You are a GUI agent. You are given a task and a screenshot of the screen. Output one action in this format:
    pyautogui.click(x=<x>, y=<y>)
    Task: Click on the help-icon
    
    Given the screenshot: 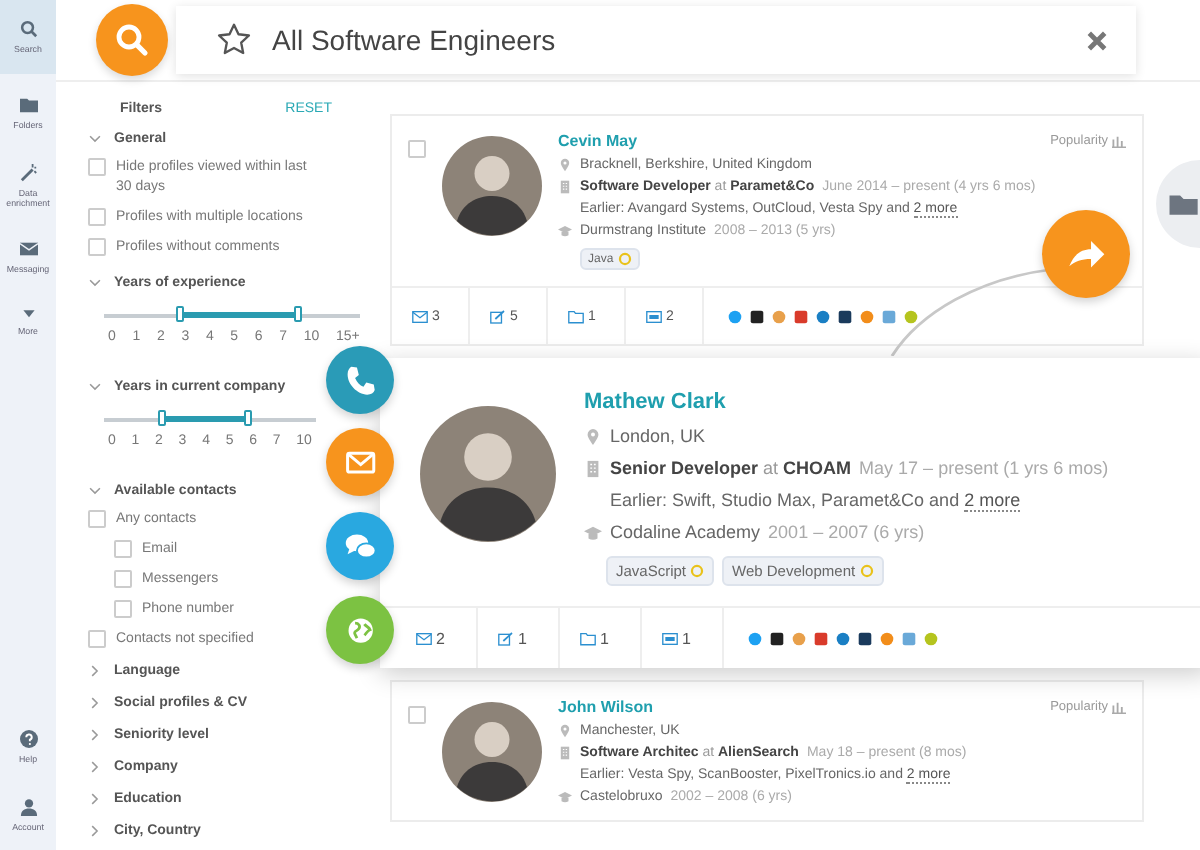 What is the action you would take?
    pyautogui.click(x=28, y=739)
    